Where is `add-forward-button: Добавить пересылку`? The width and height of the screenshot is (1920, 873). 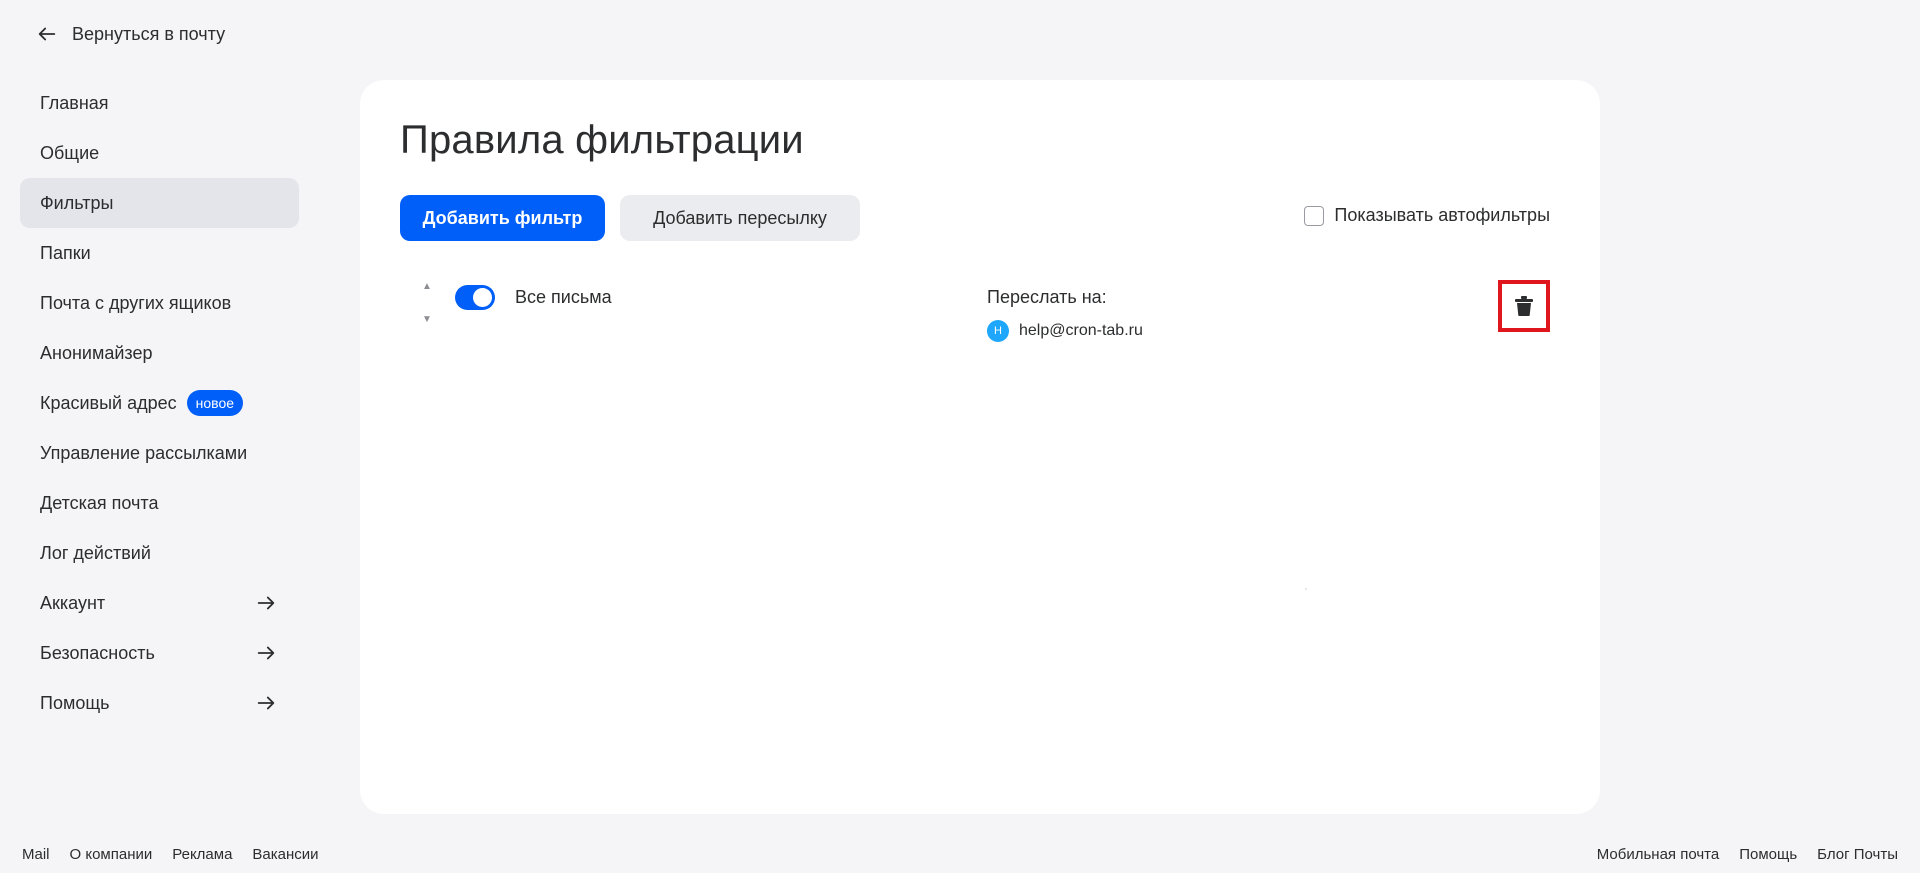
add-forward-button: Добавить пересылку is located at coordinates (740, 218).